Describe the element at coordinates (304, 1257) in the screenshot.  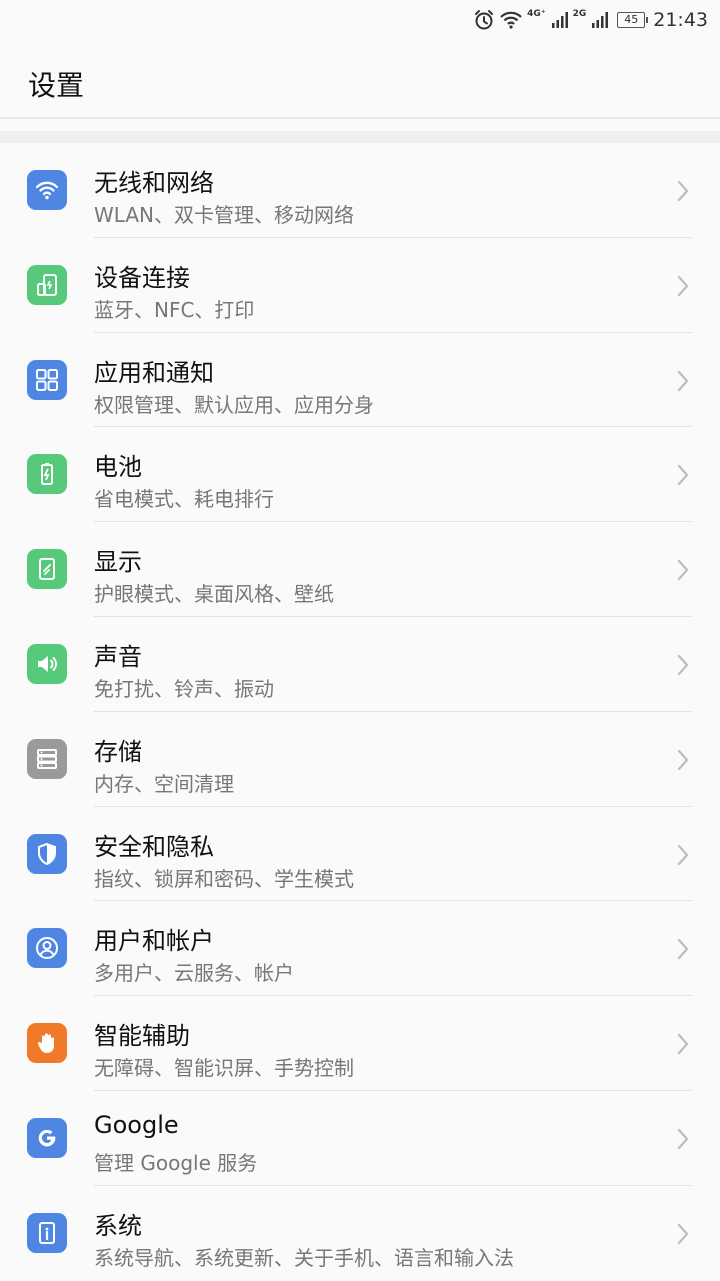
I see `settings-item-subtitle: 系统导航、系统更新、关于手机、语言和输入法` at that location.